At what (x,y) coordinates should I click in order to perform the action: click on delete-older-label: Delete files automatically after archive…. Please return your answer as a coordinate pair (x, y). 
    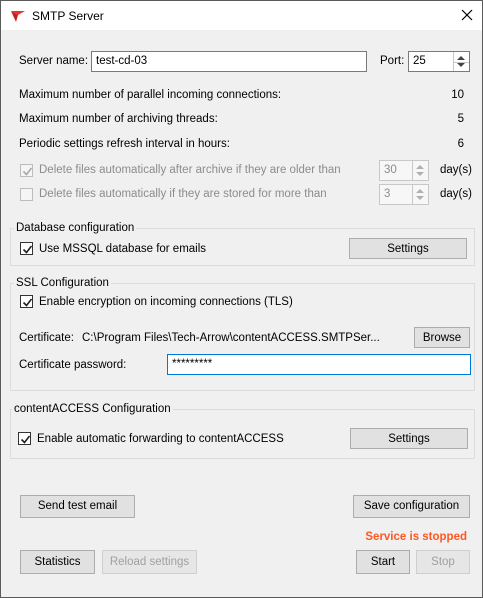
    Looking at the image, I should click on (190, 170).